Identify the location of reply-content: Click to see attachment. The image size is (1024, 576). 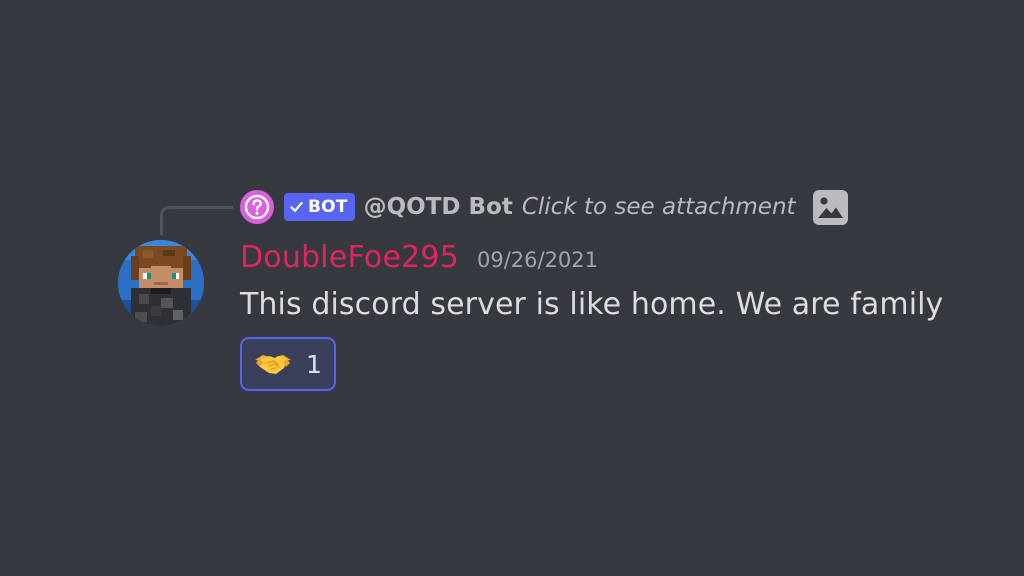
(659, 207).